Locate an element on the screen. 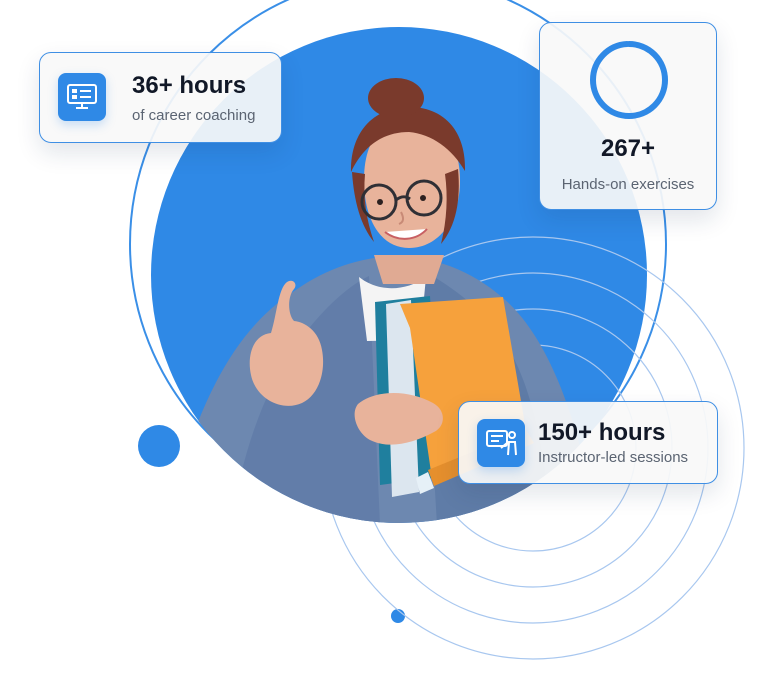  instructor-hours-subtitle: Instructor-led sessions is located at coordinates (613, 457).